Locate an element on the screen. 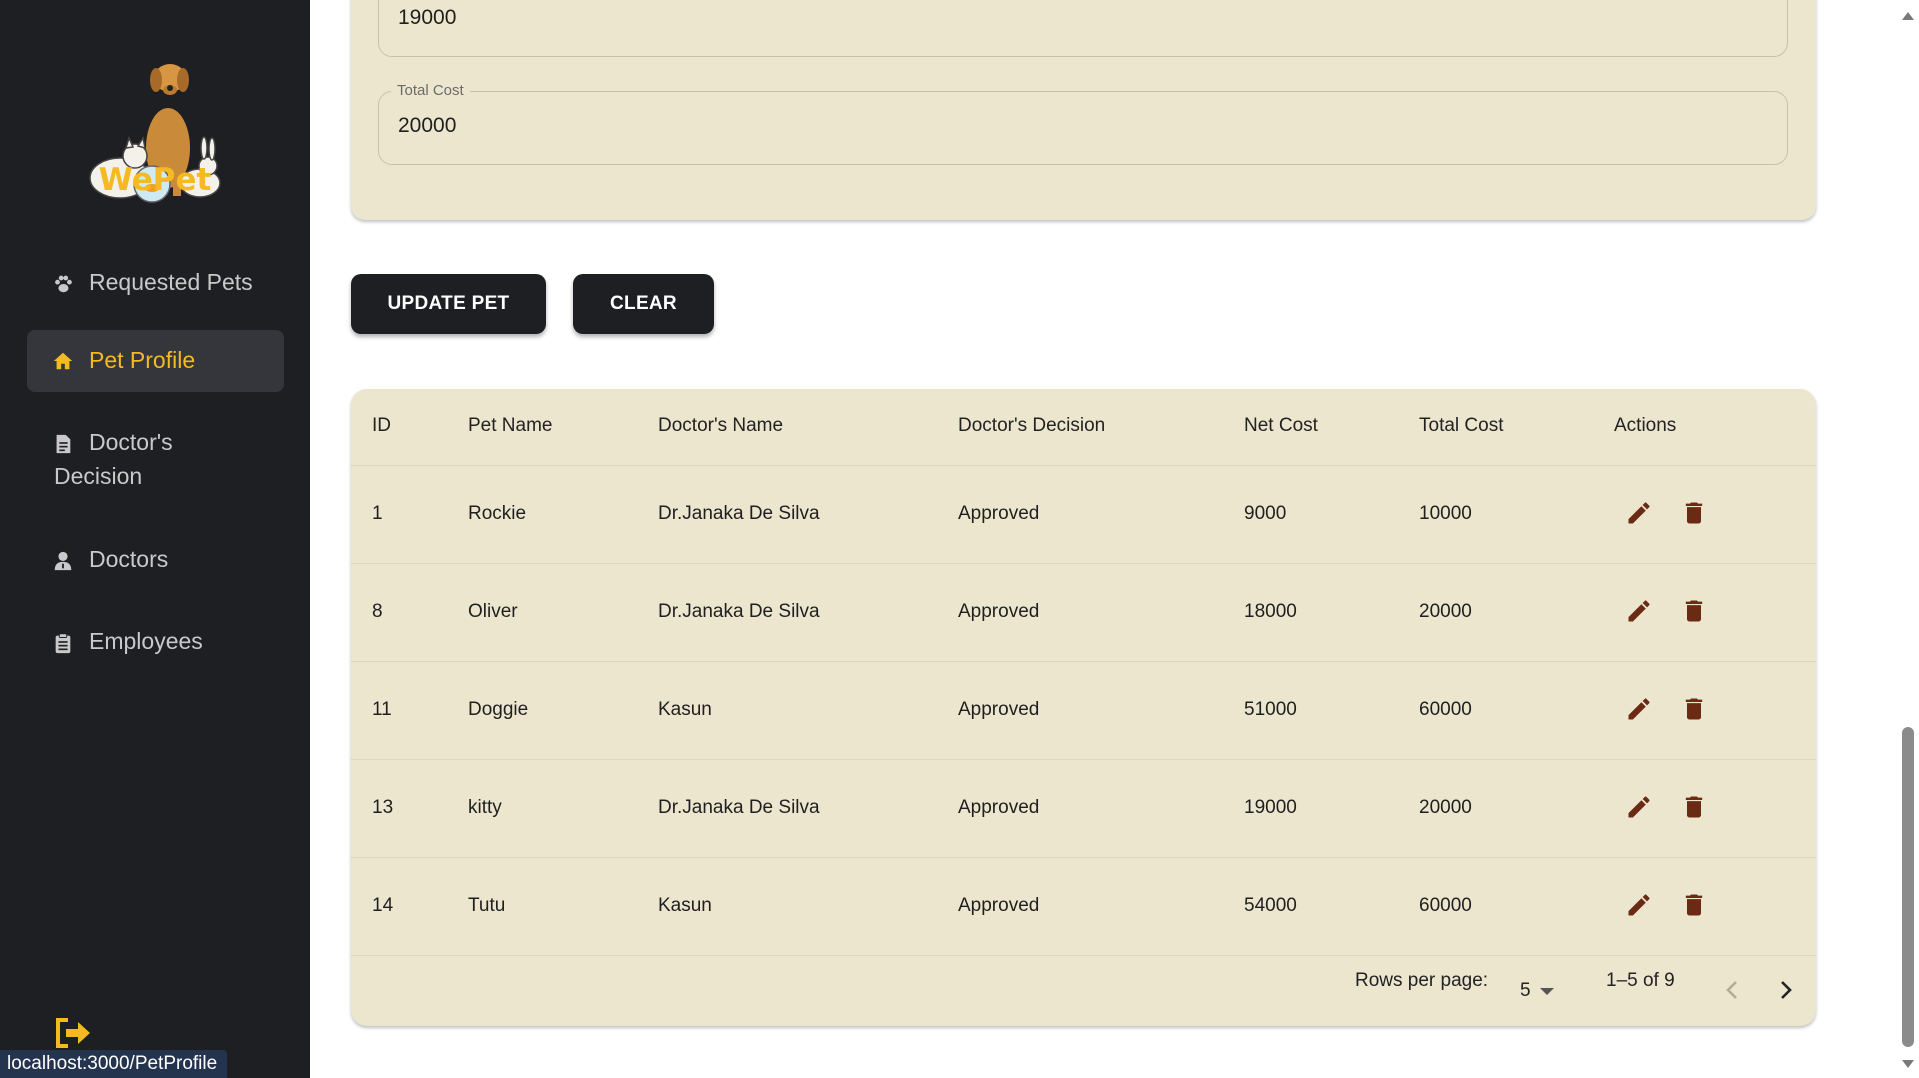 The image size is (1919, 1078). cell-id: 13 is located at coordinates (383, 807).